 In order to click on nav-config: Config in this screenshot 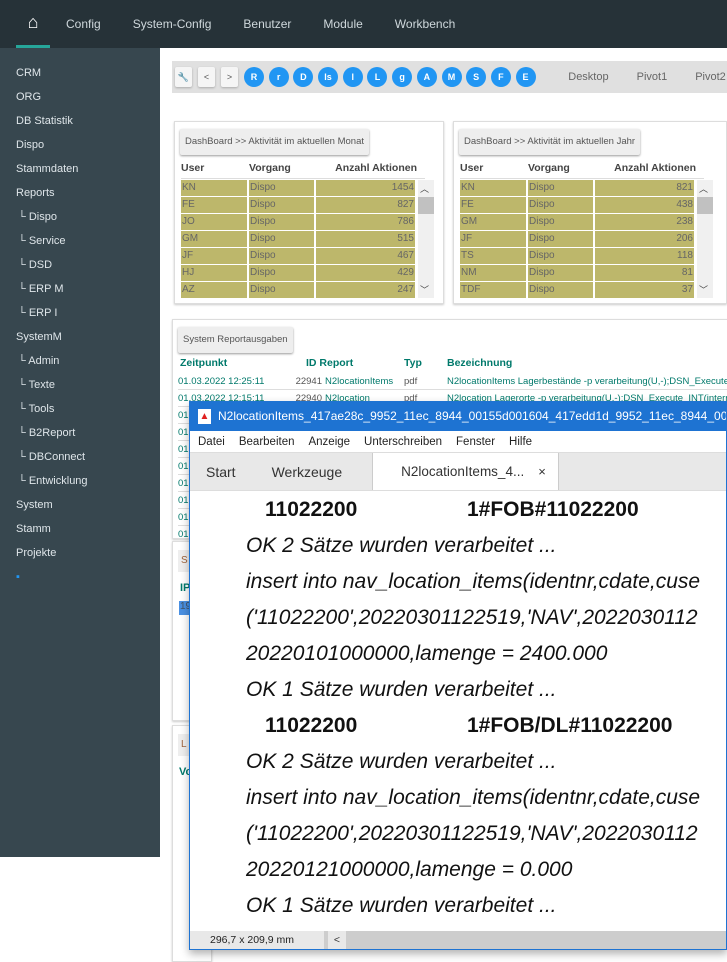, I will do `click(83, 24)`.